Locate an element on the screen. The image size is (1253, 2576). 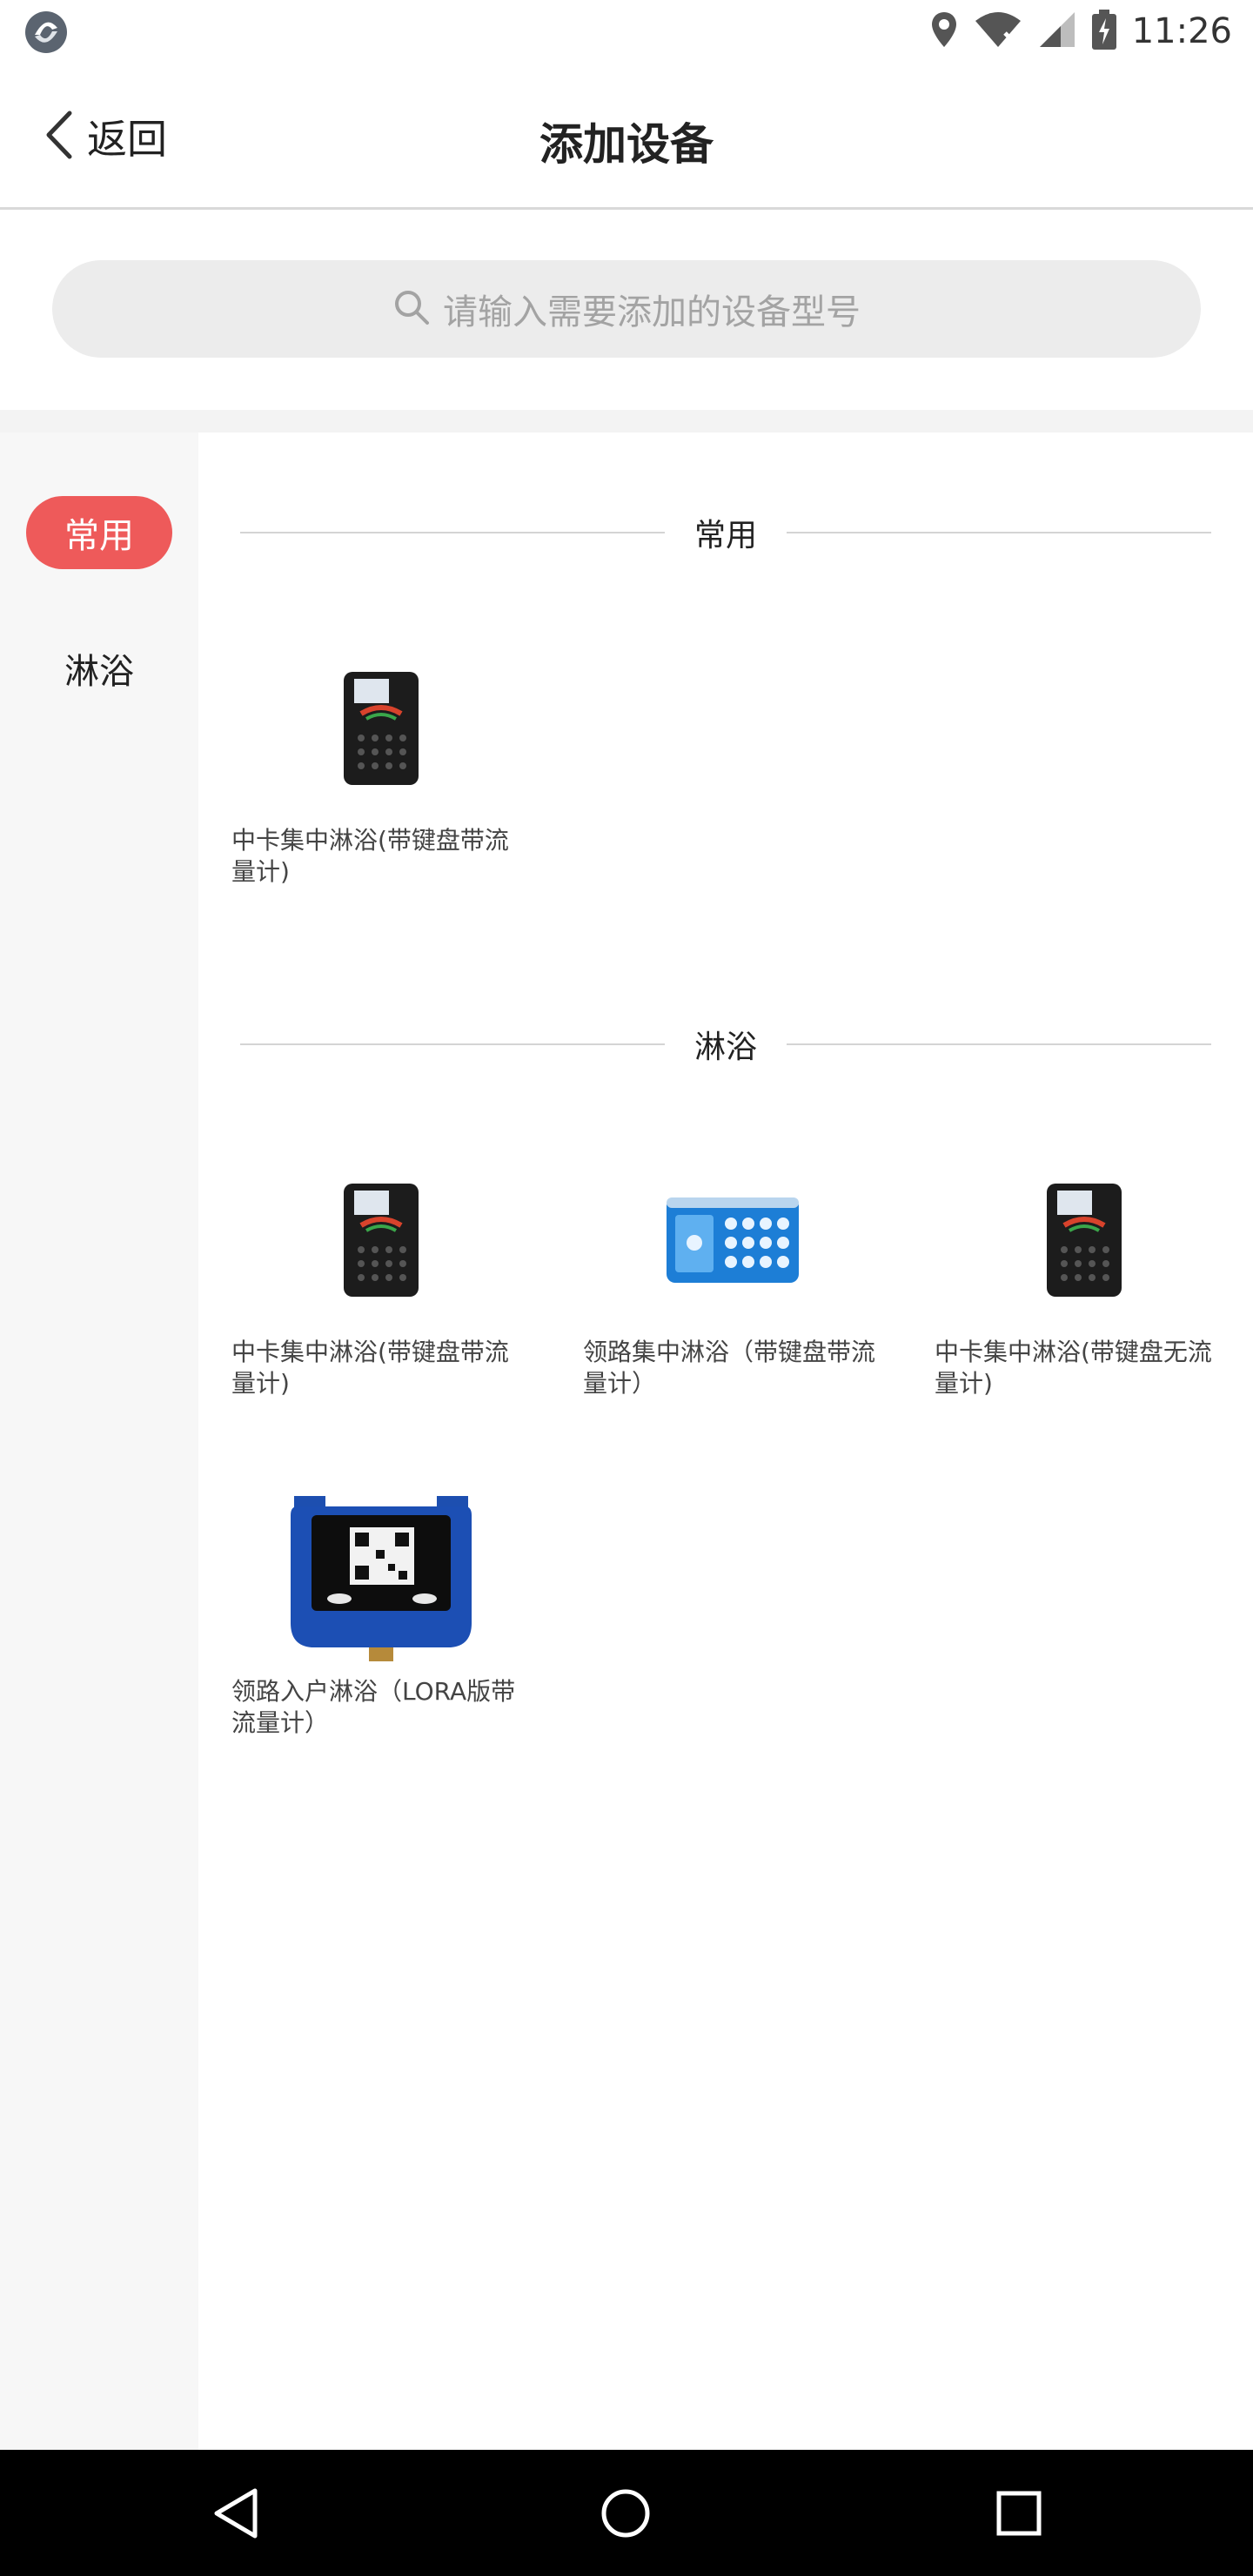
device-card: 领路入户淋浴（LORA版带流量计） is located at coordinates (381, 1614).